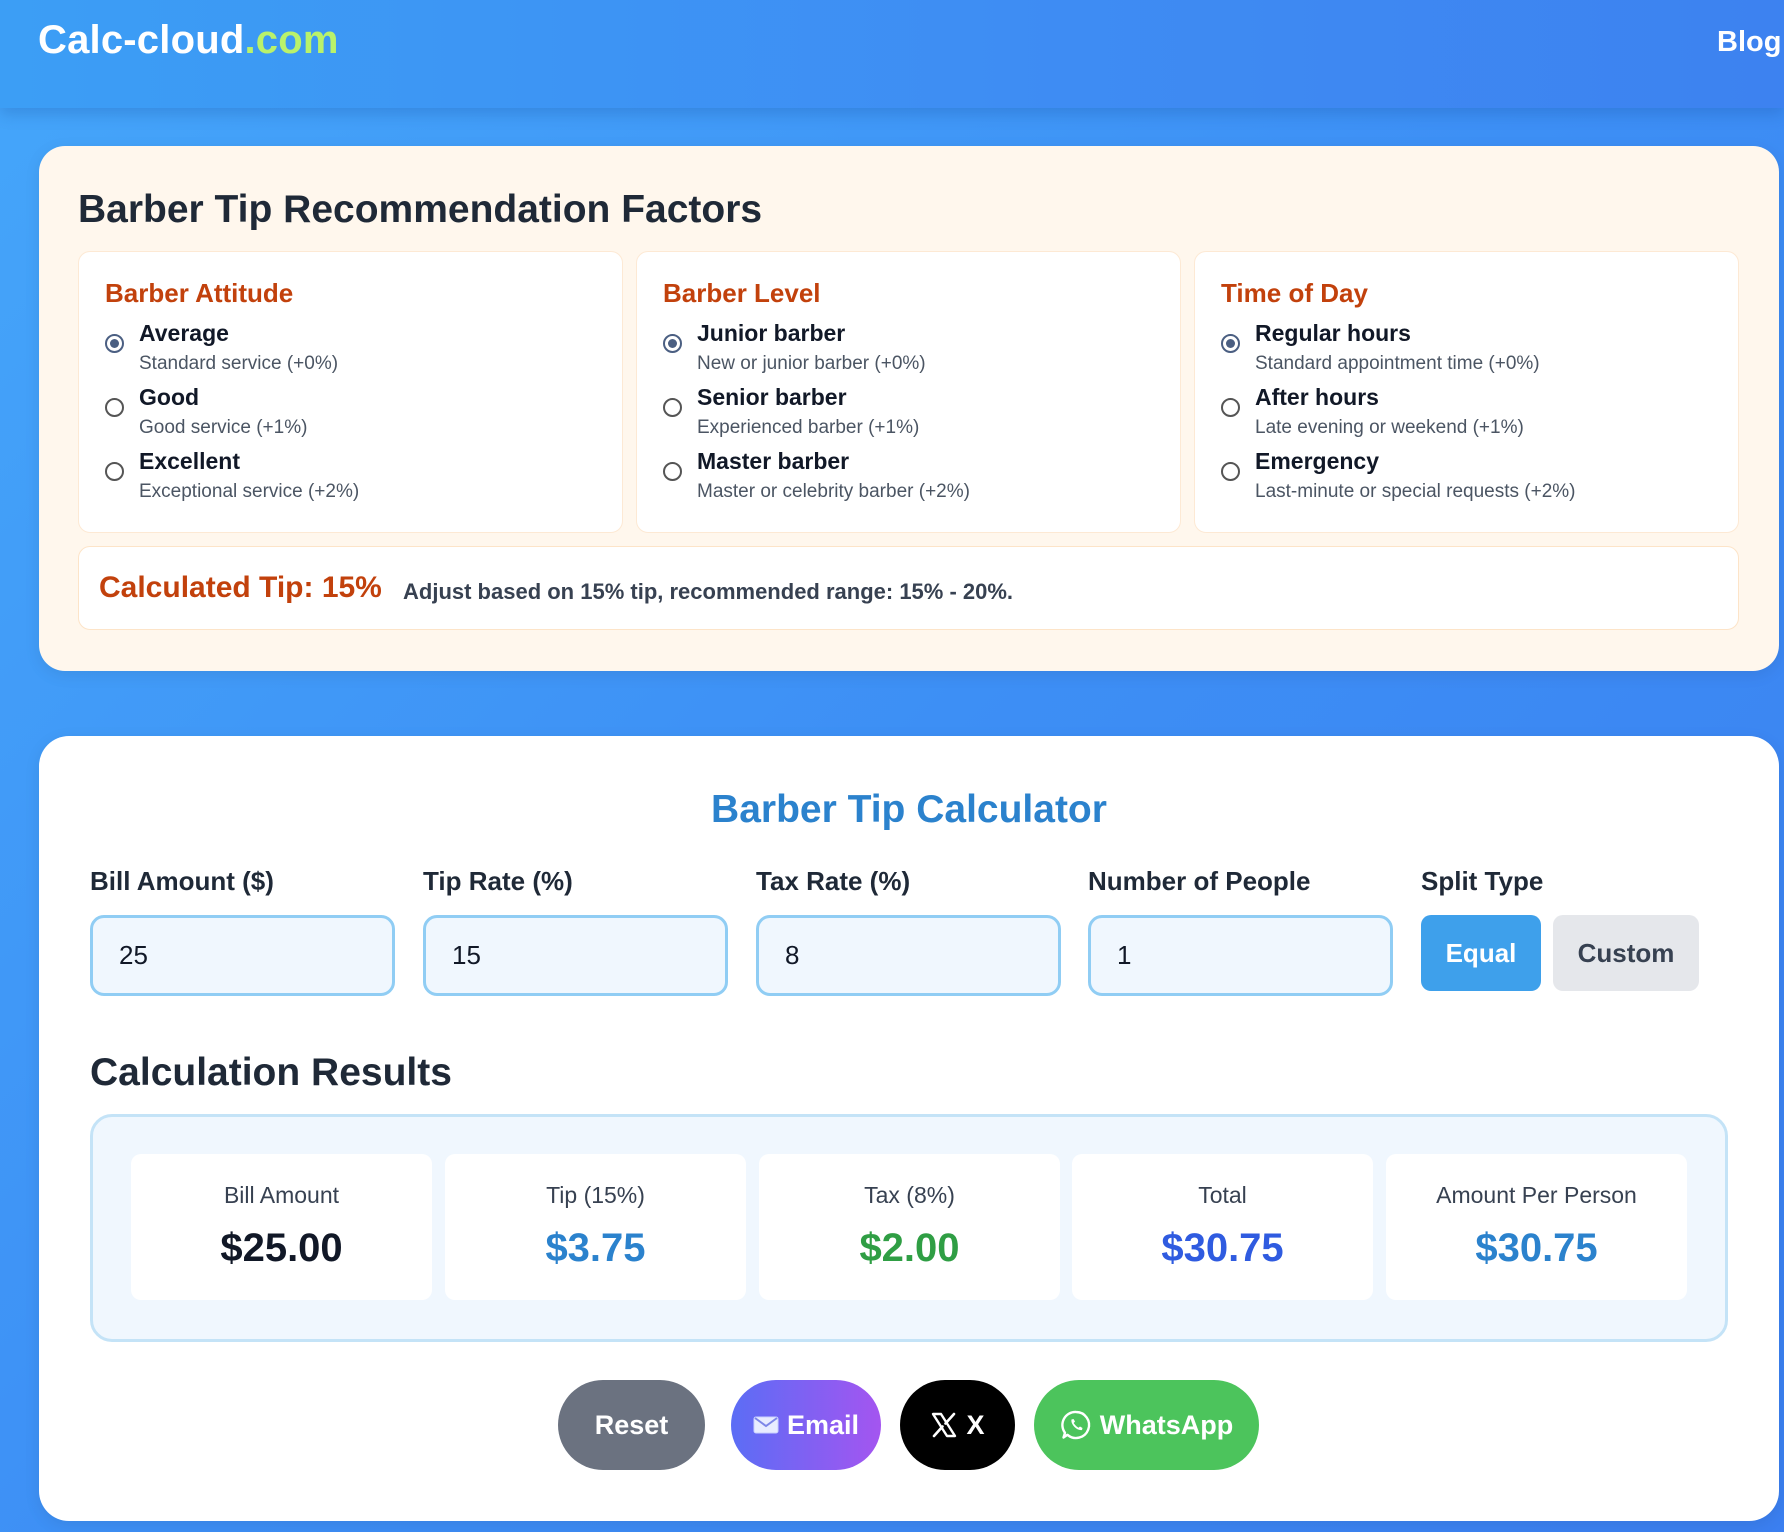 This screenshot has width=1784, height=1532. What do you see at coordinates (1076, 1425) in the screenshot?
I see `whatsapp-icon` at bounding box center [1076, 1425].